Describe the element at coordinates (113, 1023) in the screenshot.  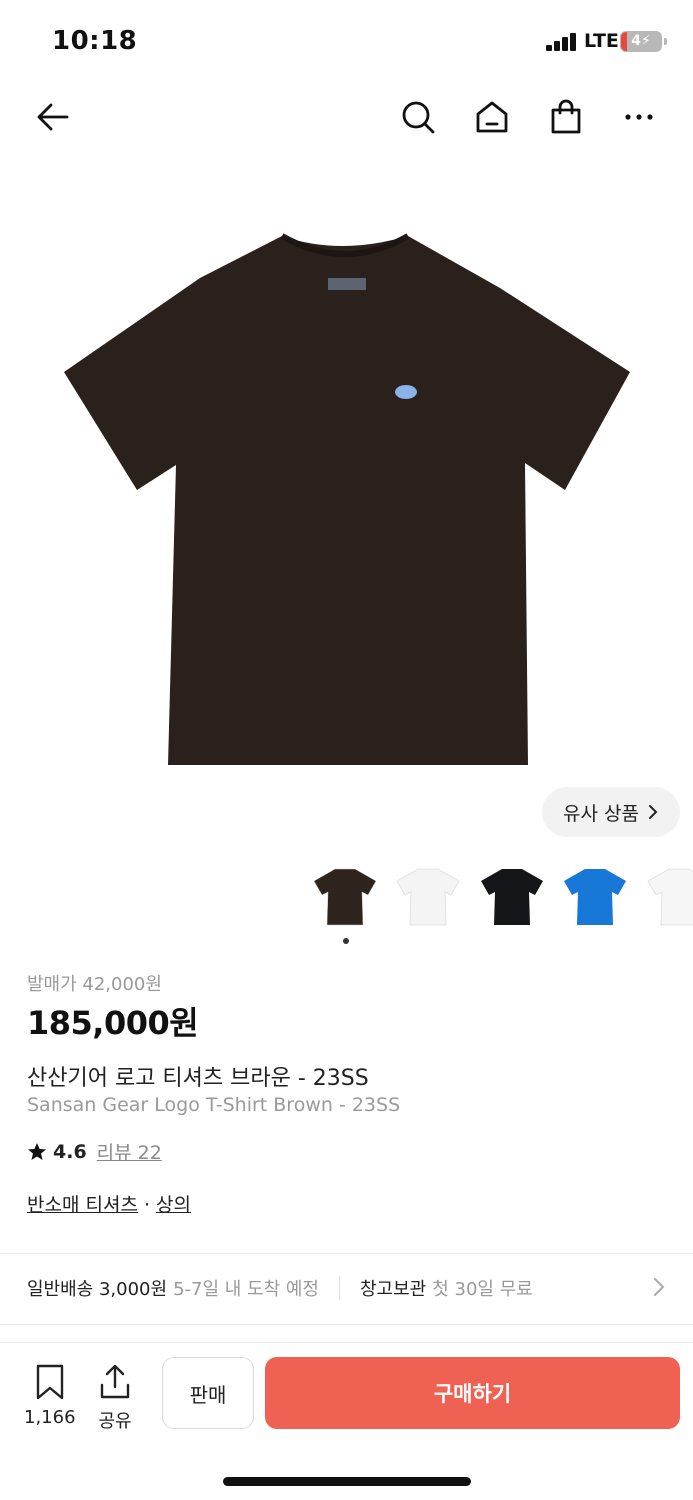
I see `price: 185,000원` at that location.